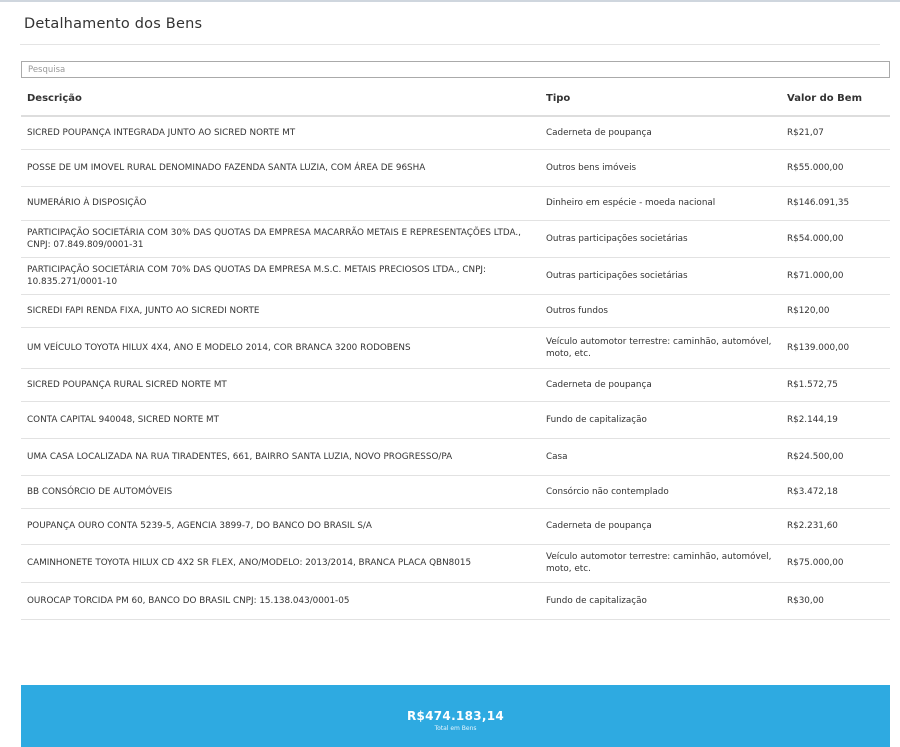 This screenshot has width=900, height=747. Describe the element at coordinates (660, 168) in the screenshot. I see `cell-tipo: Outros bens imóveis` at that location.